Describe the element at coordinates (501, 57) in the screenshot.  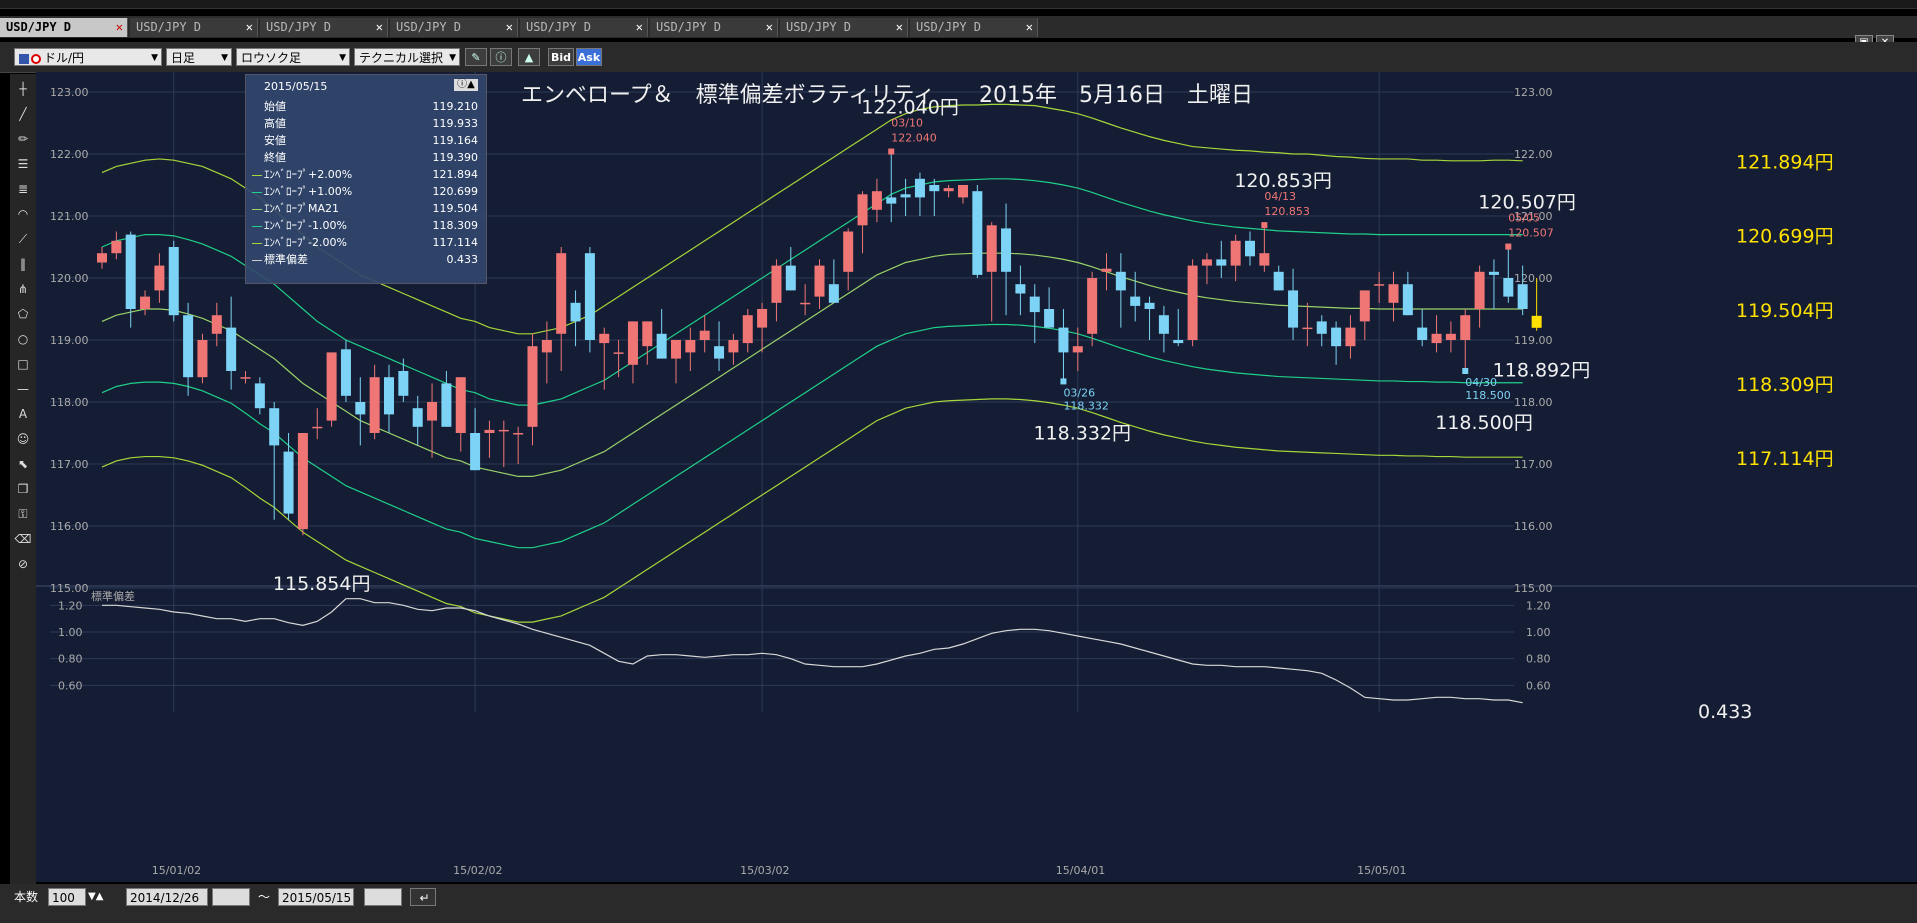
I see `info-icon: ⓘ` at that location.